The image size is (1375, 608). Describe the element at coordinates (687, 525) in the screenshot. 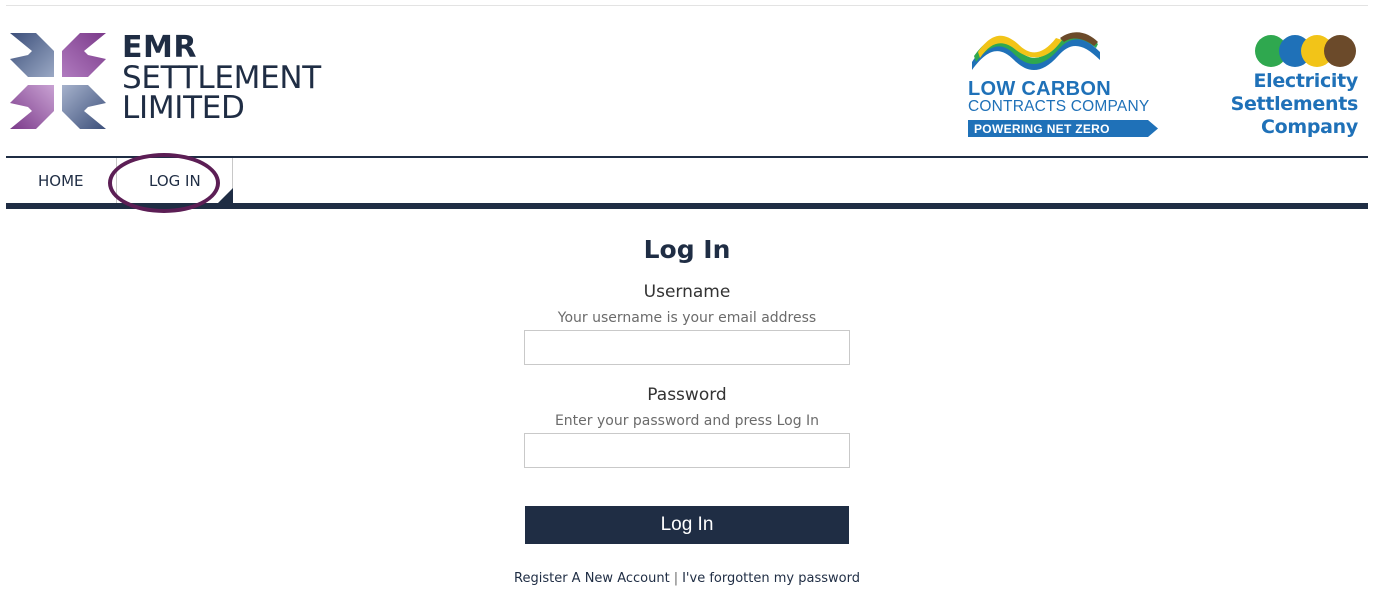

I see `login-button: Log In` at that location.